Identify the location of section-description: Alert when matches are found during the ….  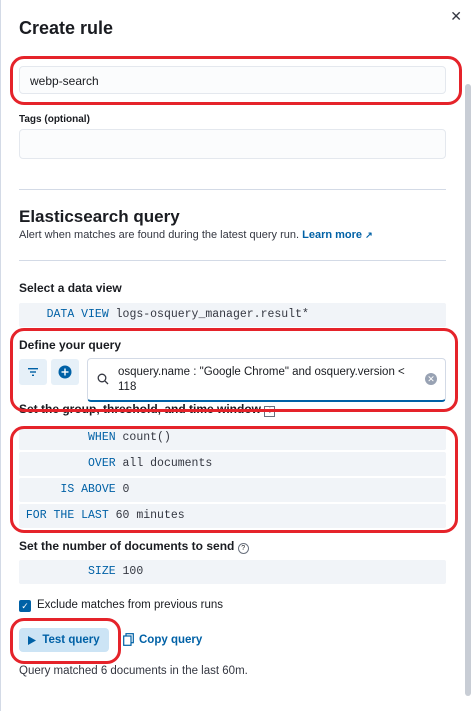
(196, 235).